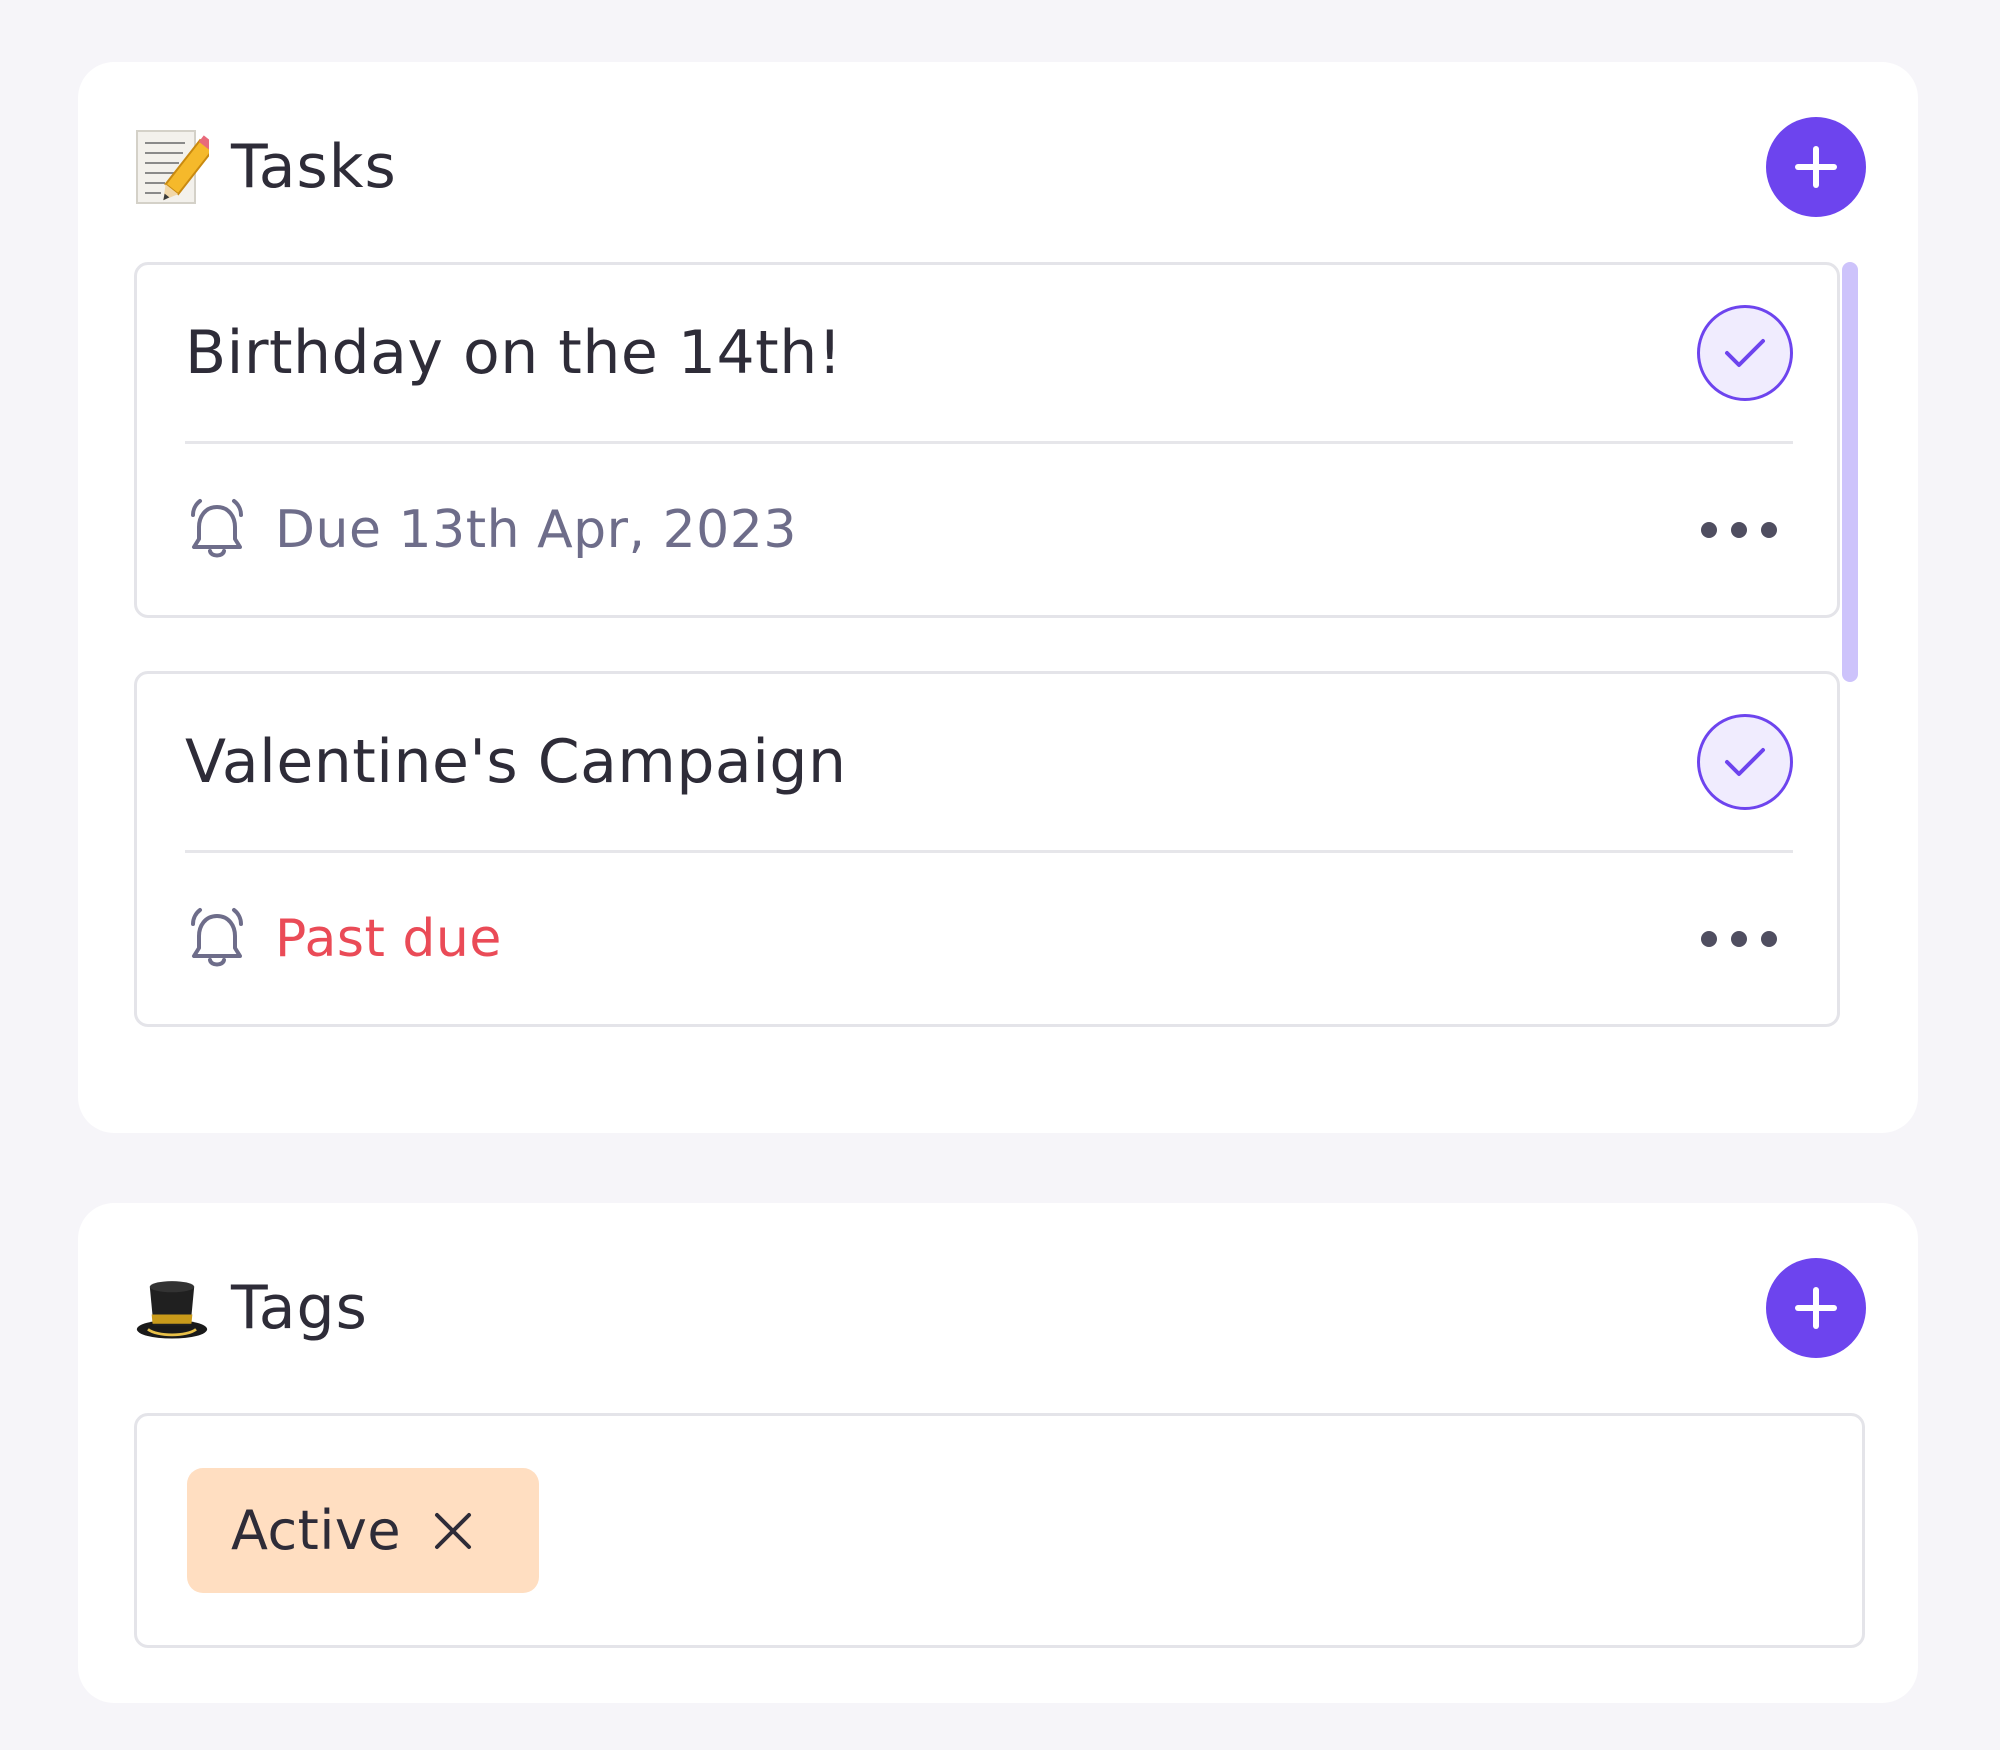 The width and height of the screenshot is (2000, 1750). I want to click on tag-label: Active, so click(316, 1530).